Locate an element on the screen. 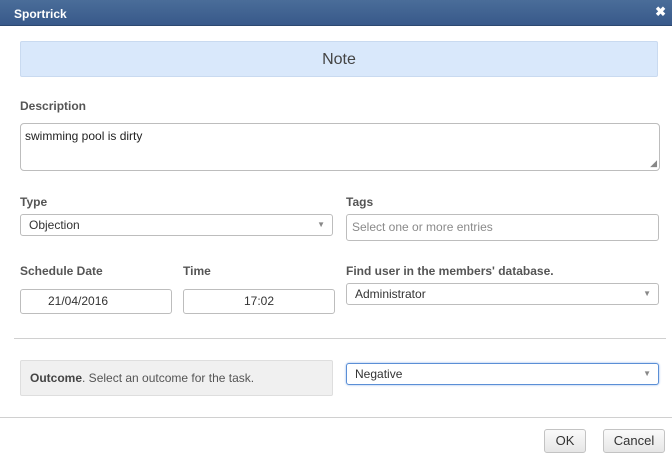 The height and width of the screenshot is (466, 672). cancel-button: Cancel is located at coordinates (634, 441).